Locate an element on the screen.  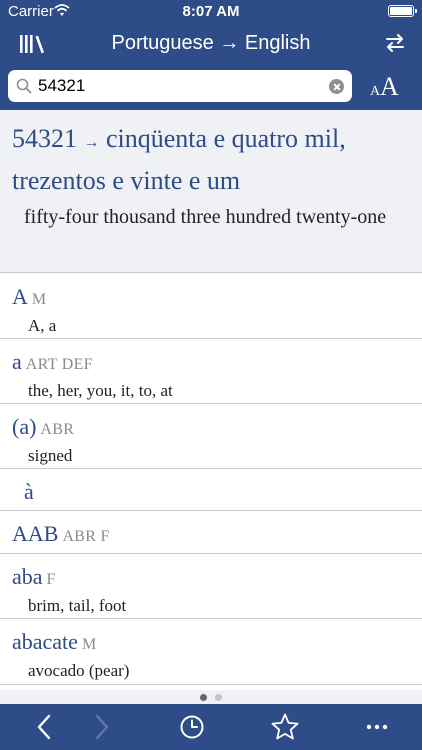
result-translation: avocado (pear) is located at coordinates (79, 670).